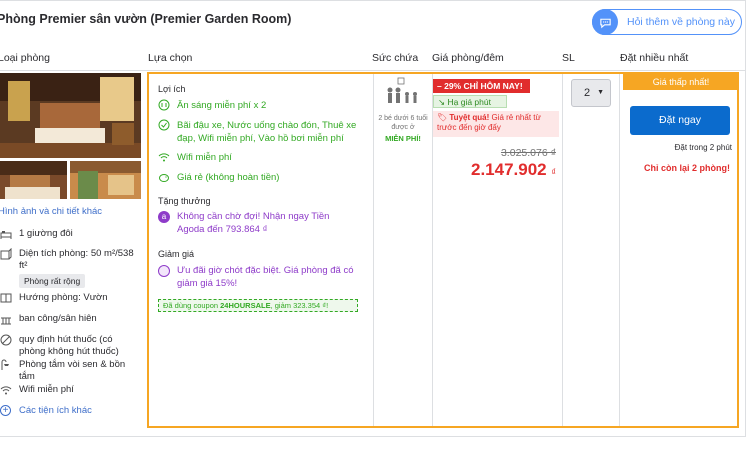 Image resolution: width=750 pixels, height=449 pixels. Describe the element at coordinates (164, 105) in the screenshot. I see `breakfast-icon` at that location.